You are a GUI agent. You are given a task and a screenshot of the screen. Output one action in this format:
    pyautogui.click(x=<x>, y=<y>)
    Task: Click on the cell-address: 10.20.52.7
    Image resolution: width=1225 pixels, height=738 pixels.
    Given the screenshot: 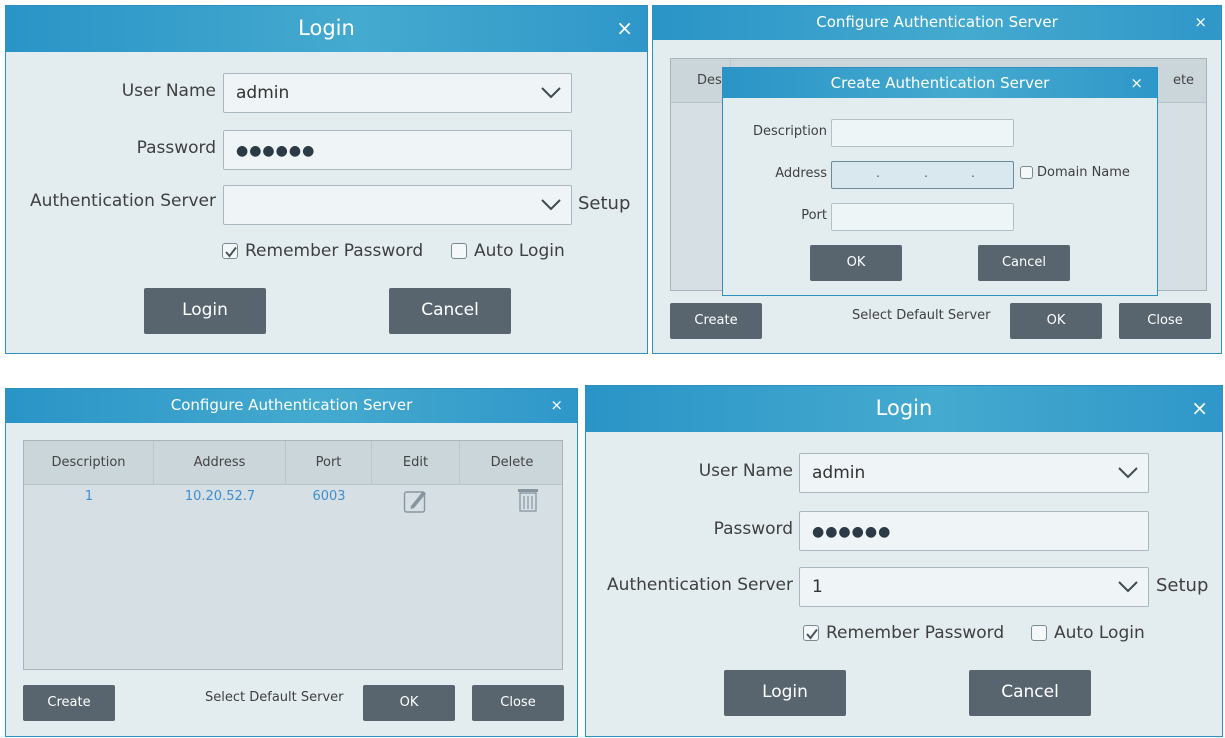 What is the action you would take?
    pyautogui.click(x=220, y=496)
    